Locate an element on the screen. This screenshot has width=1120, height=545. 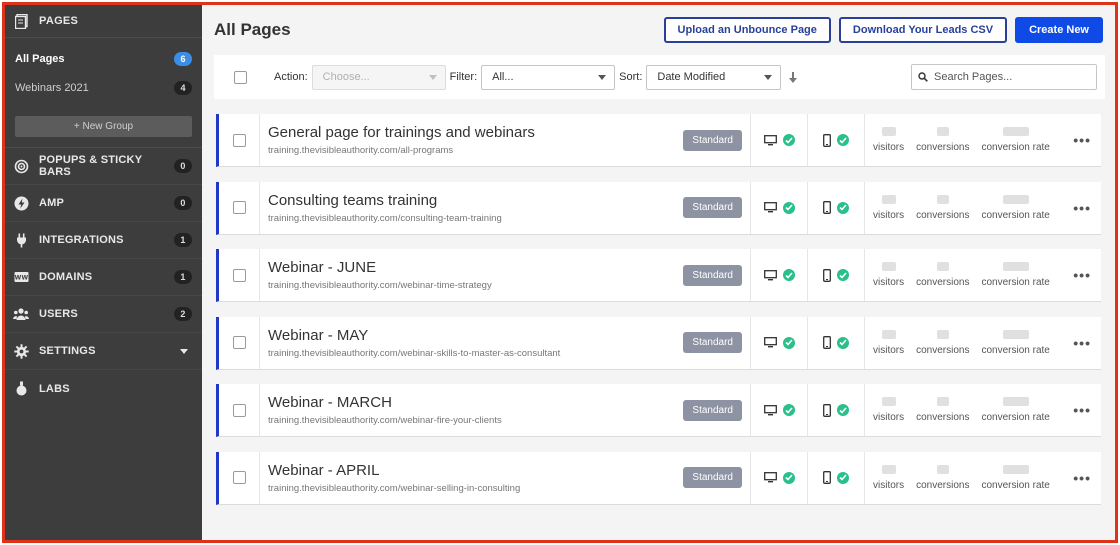
upload-page-button: Upload an Unbounce Page is located at coordinates (747, 30).